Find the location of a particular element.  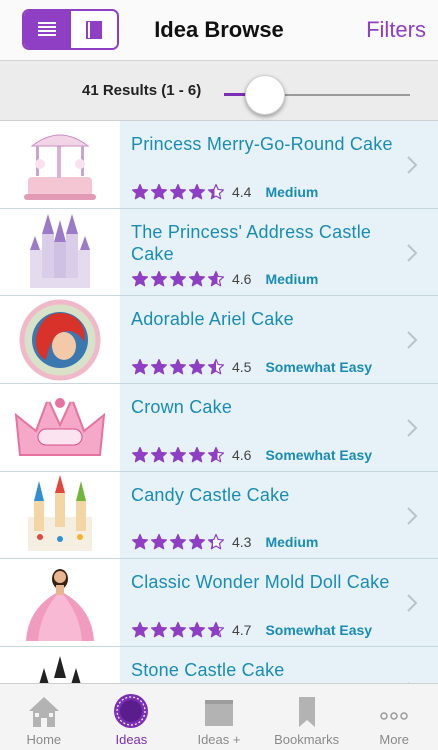

carousel-cake-image is located at coordinates (60, 167).